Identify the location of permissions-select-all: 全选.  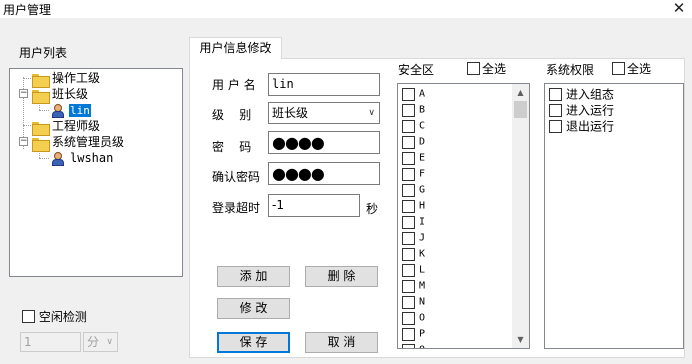
(631, 68).